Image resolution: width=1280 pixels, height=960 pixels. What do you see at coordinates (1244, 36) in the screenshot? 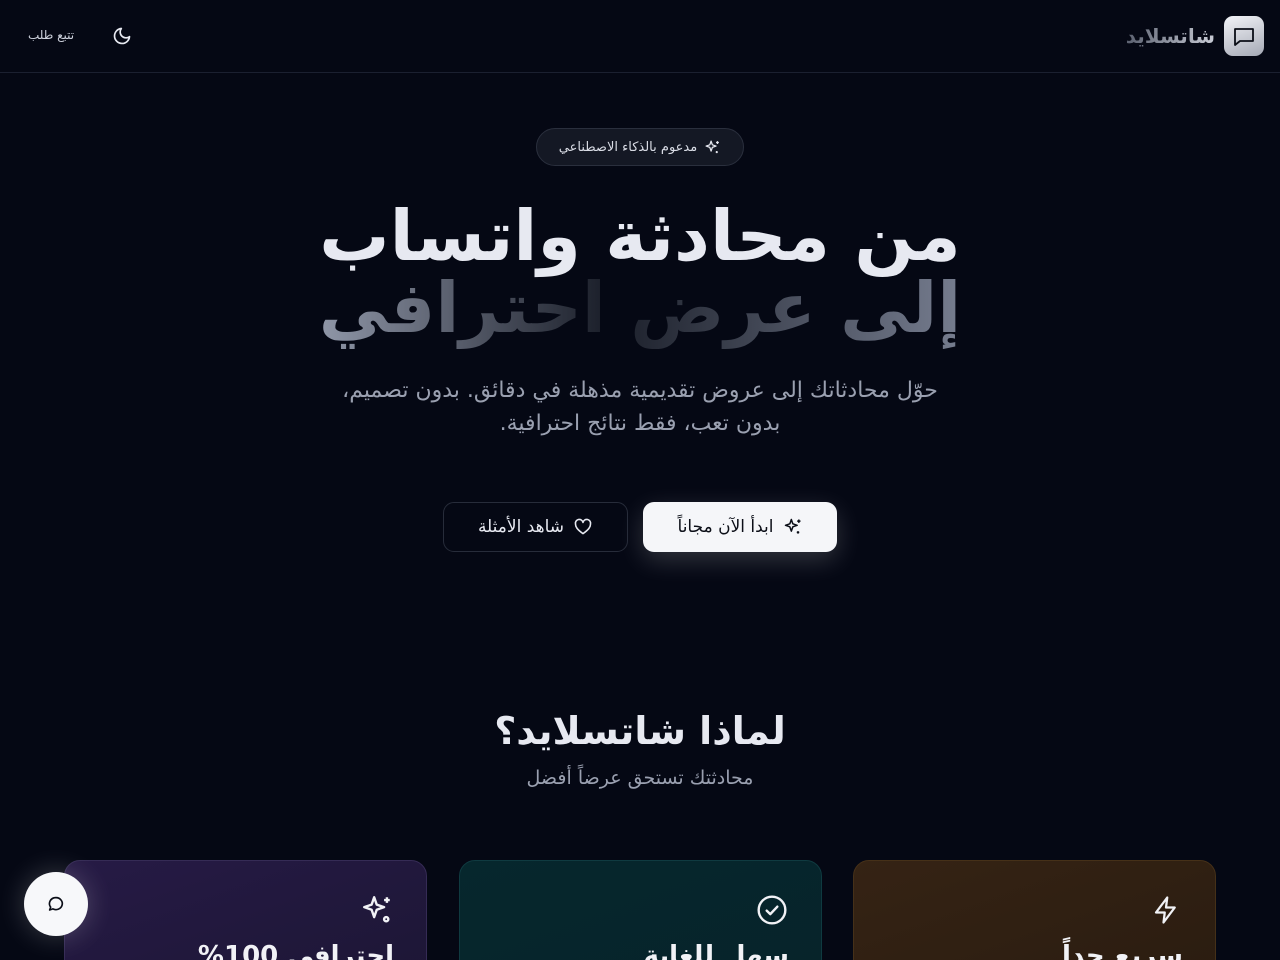
I see `chat-logo-icon` at bounding box center [1244, 36].